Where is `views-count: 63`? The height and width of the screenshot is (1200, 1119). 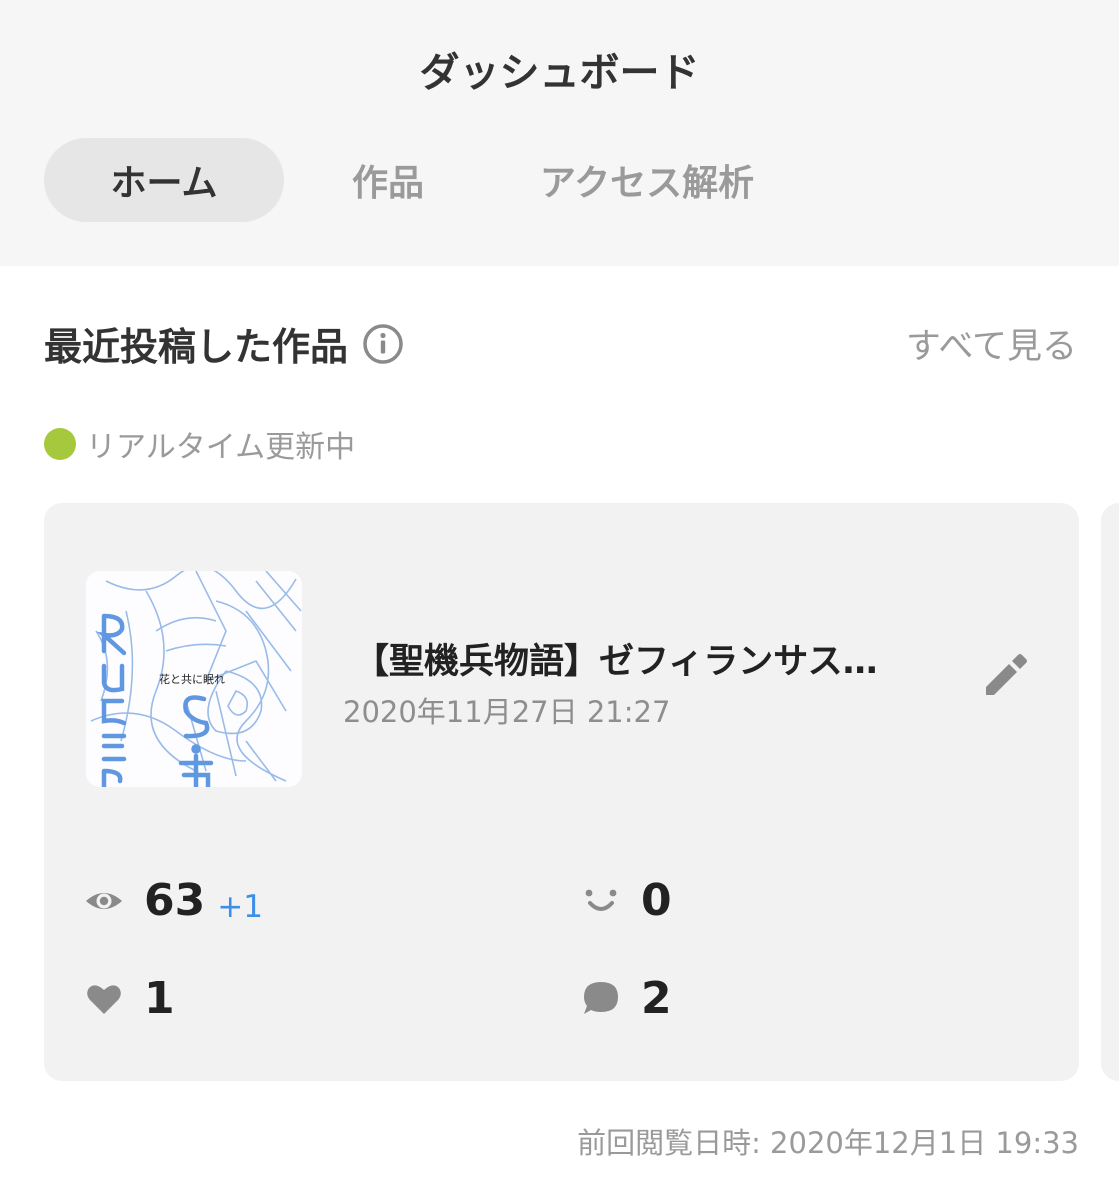
views-count: 63 is located at coordinates (175, 900).